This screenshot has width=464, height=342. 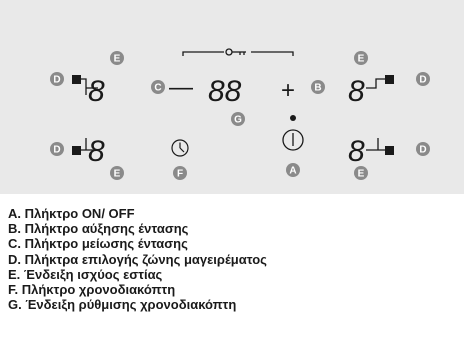 I want to click on svg-text: C, so click(x=157, y=88).